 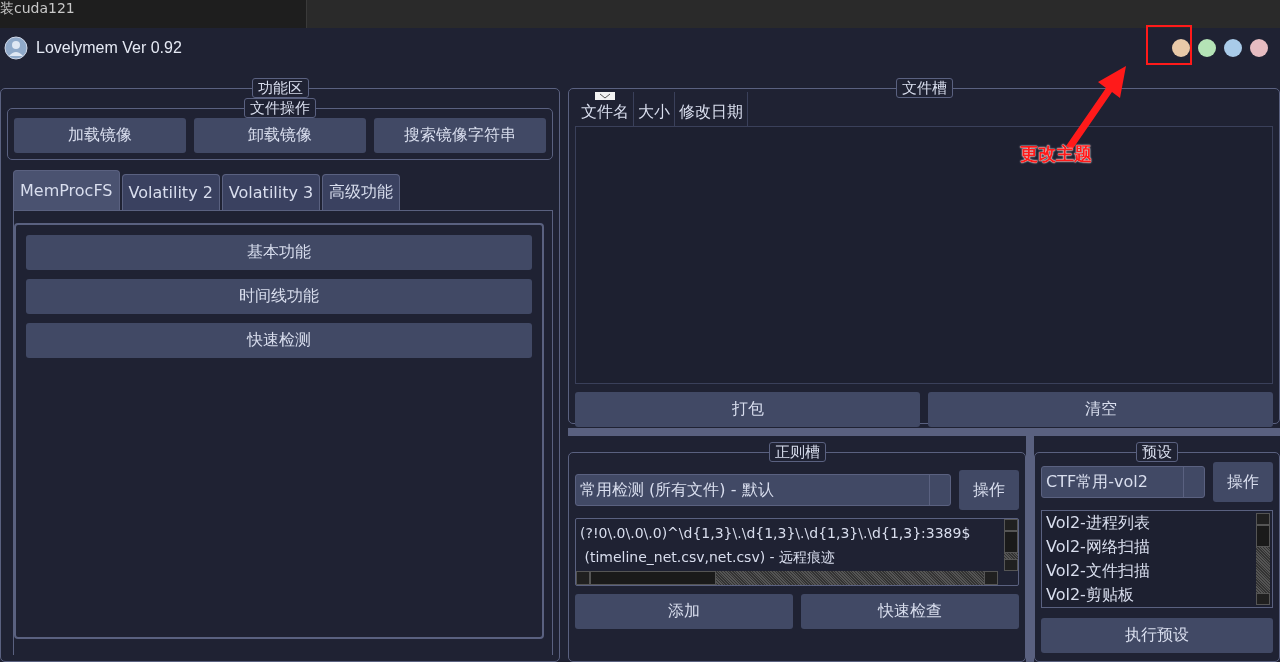 I want to click on window-text: 装cuda121, so click(x=37, y=8).